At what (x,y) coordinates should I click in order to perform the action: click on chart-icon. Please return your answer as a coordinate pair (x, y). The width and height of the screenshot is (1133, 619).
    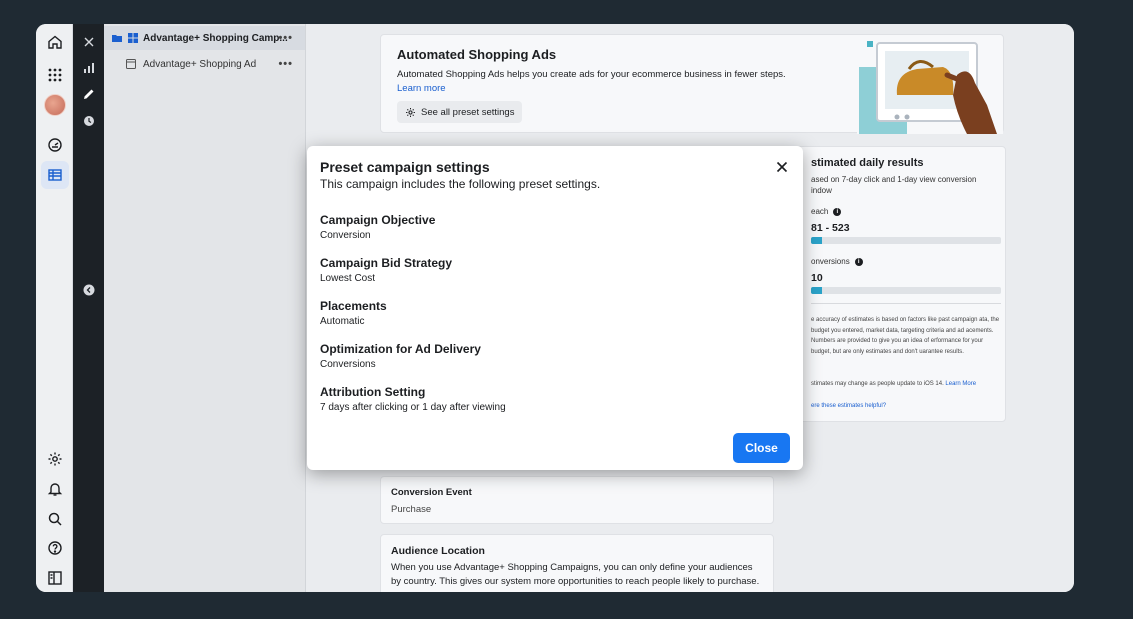
    Looking at the image, I should click on (88, 67).